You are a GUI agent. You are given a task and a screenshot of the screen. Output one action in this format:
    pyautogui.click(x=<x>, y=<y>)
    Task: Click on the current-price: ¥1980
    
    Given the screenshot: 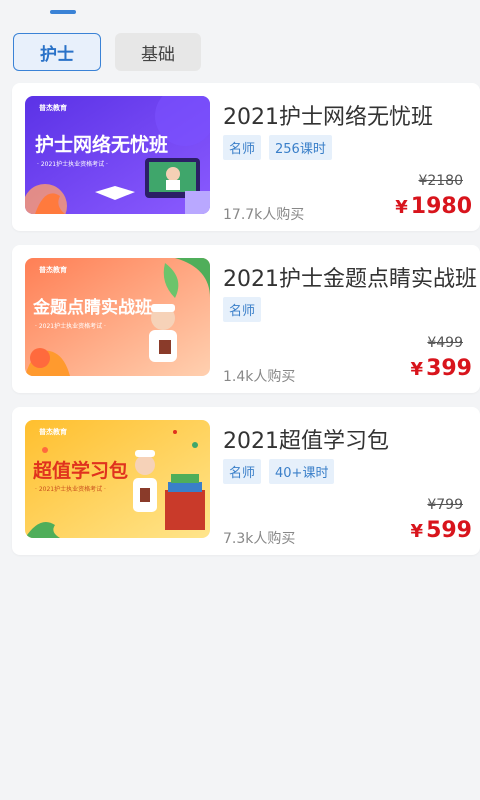 What is the action you would take?
    pyautogui.click(x=433, y=206)
    